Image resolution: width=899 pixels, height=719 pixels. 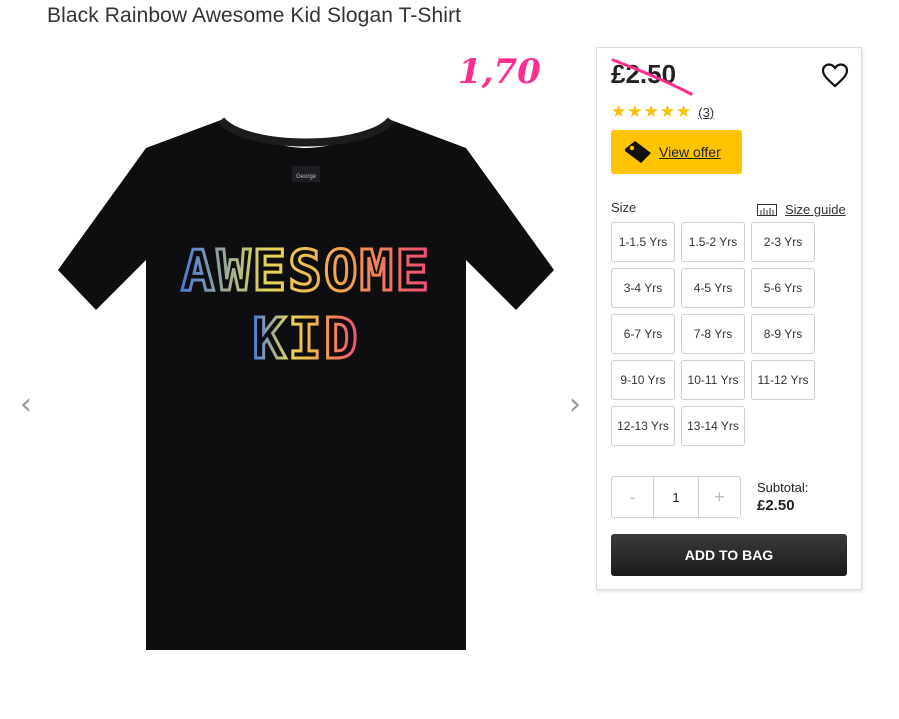 I want to click on ruler-icon, so click(x=767, y=209).